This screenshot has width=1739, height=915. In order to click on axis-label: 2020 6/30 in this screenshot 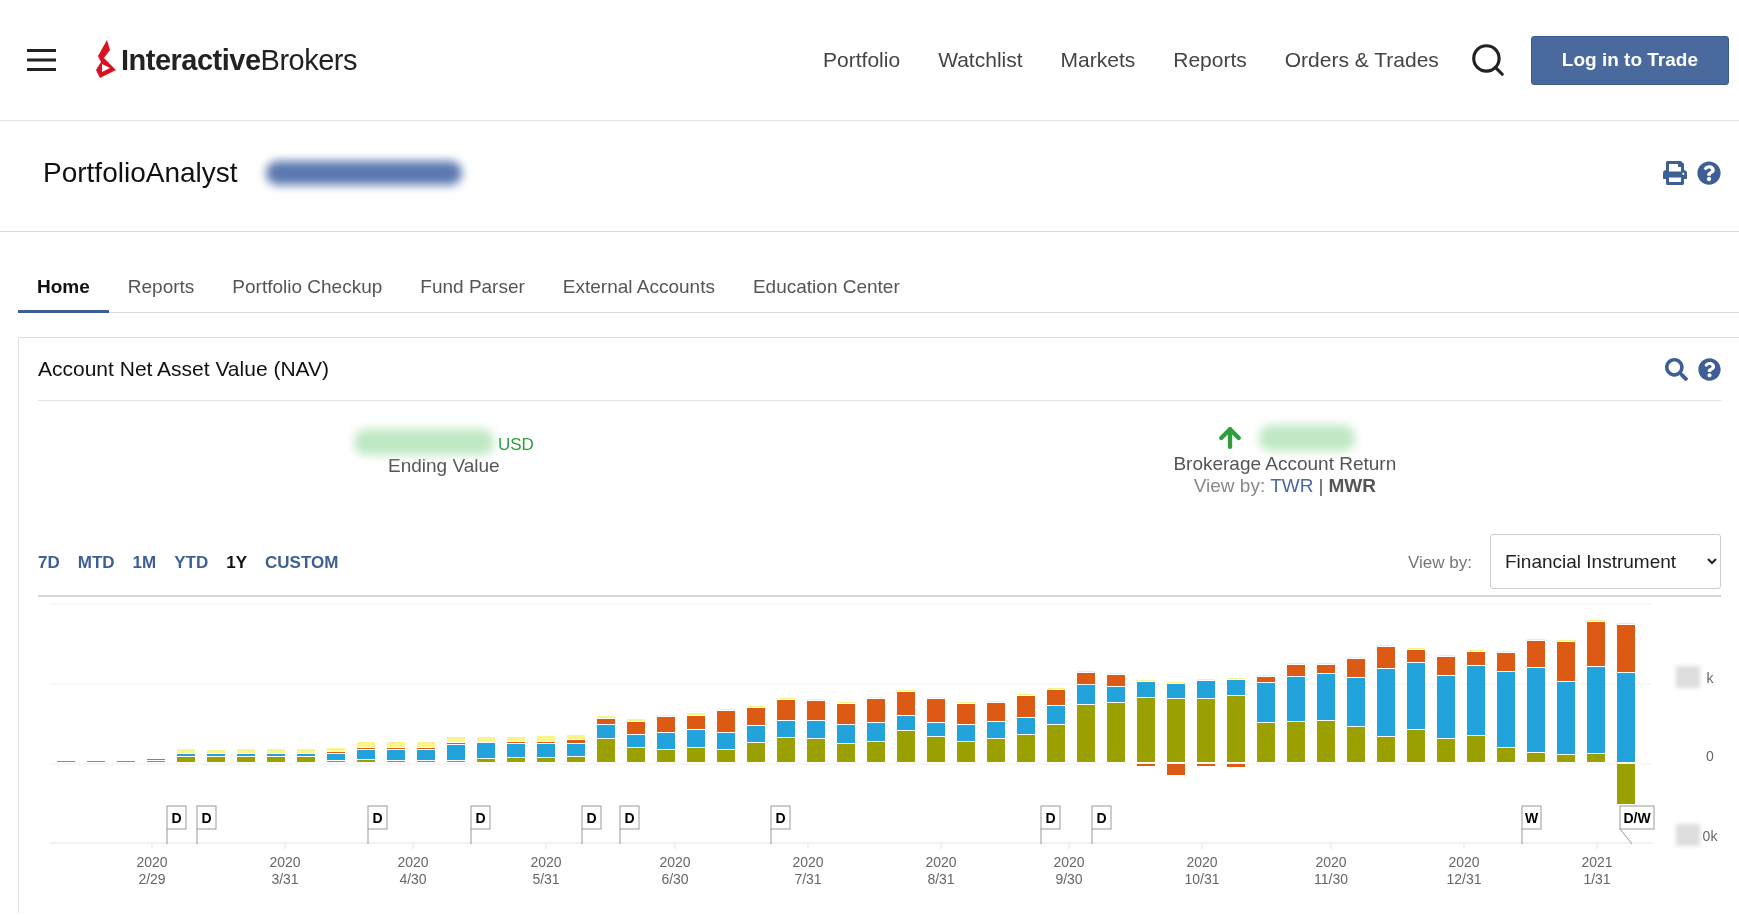, I will do `click(675, 870)`.